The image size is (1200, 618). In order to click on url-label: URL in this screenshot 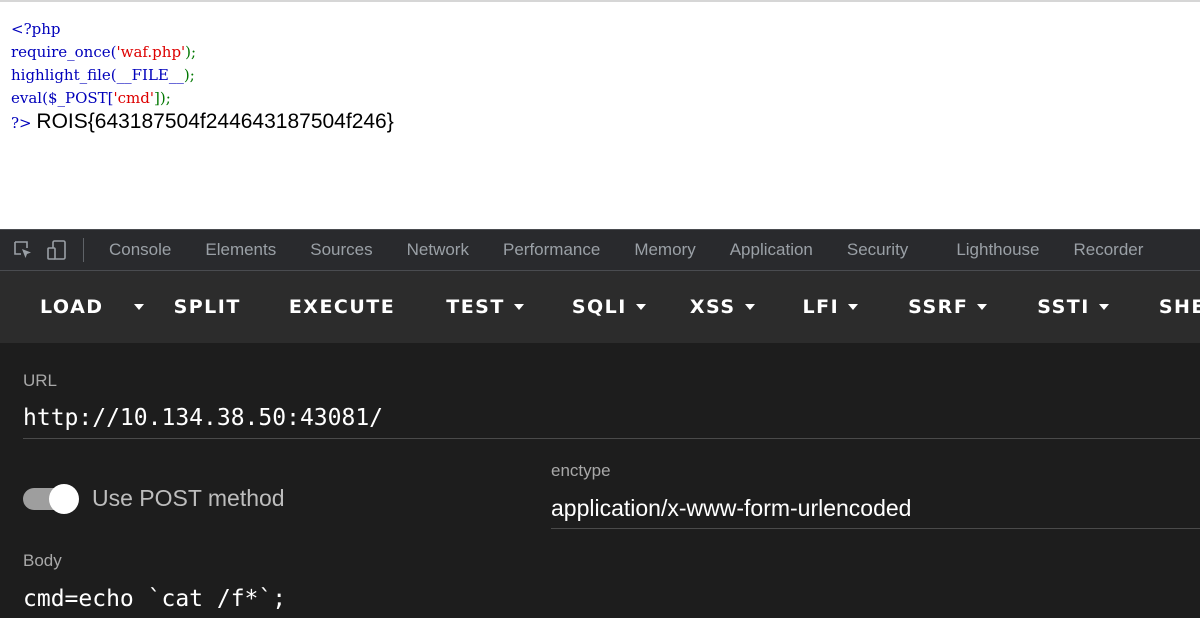, I will do `click(40, 380)`.